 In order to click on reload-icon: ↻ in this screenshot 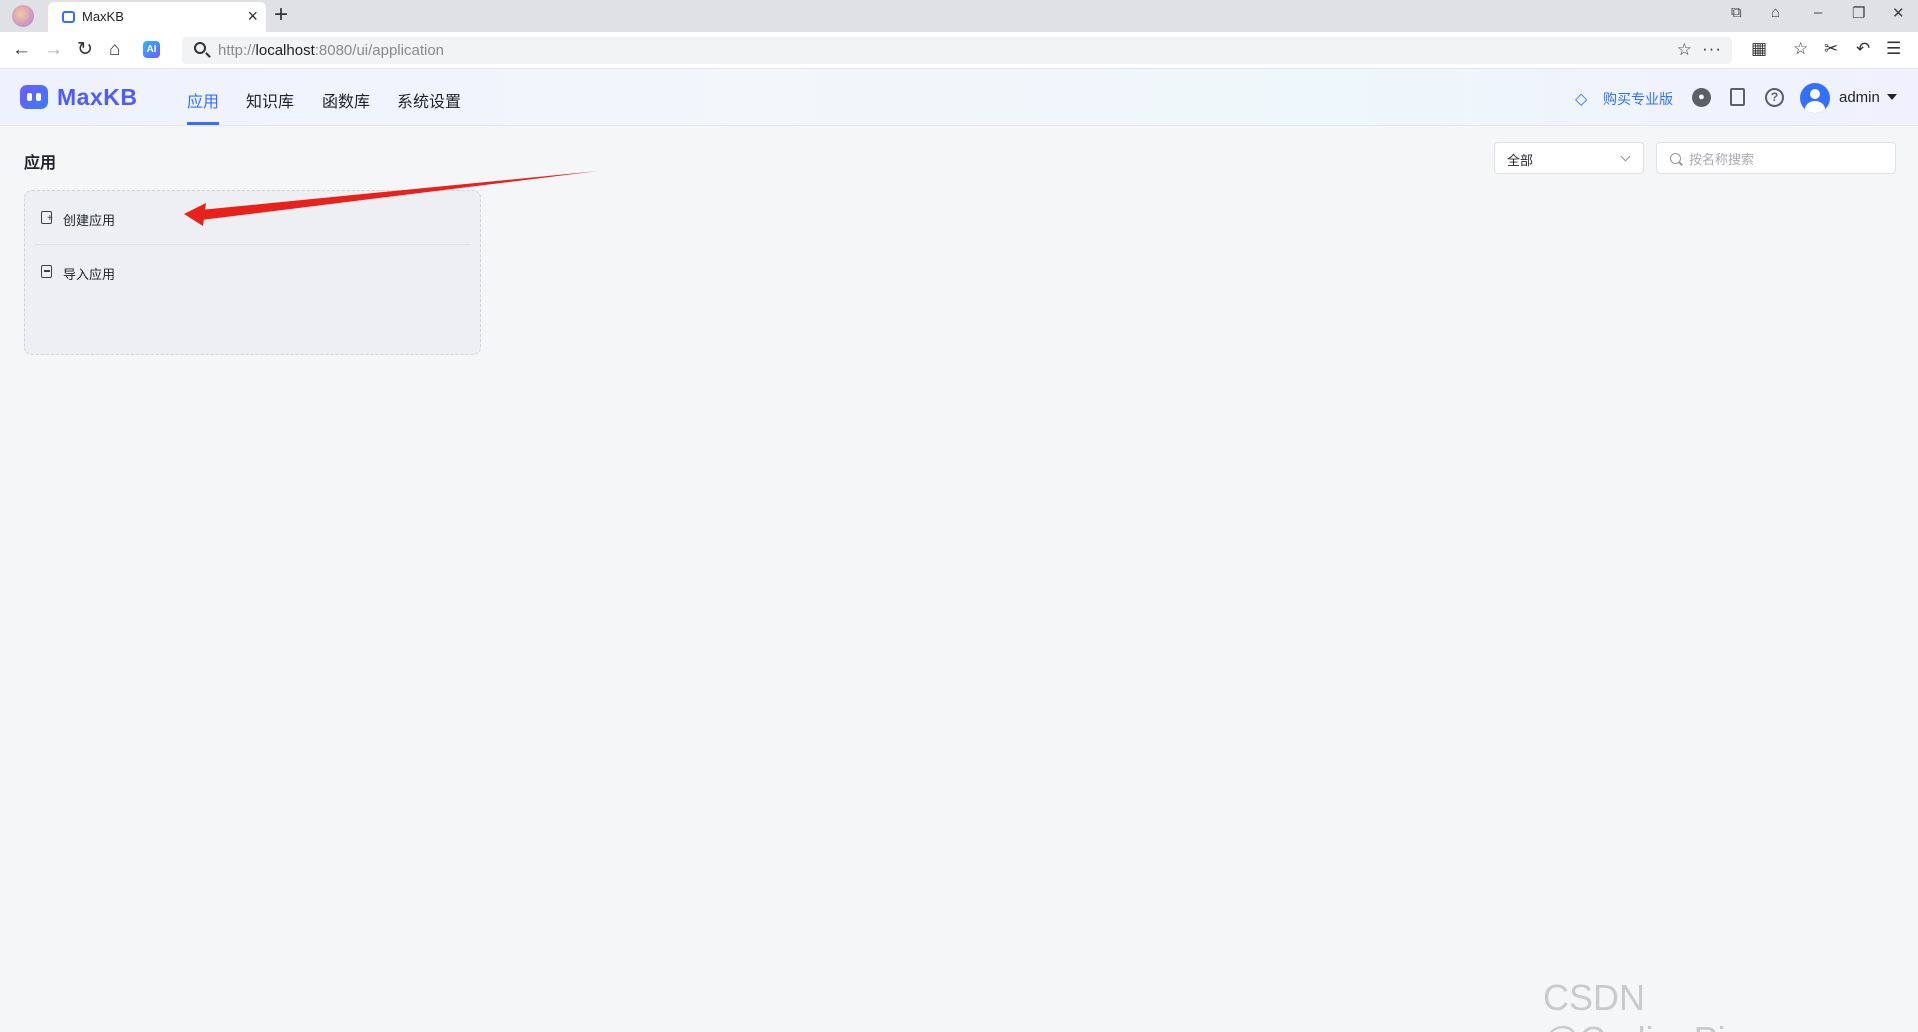, I will do `click(85, 50)`.